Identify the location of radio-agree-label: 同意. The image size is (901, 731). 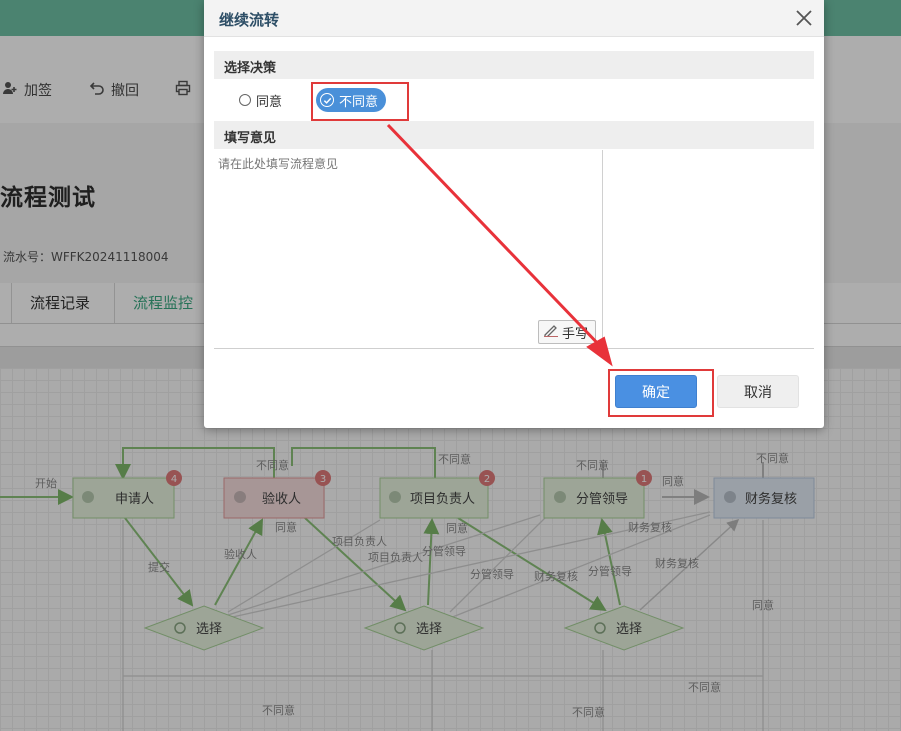
(269, 102).